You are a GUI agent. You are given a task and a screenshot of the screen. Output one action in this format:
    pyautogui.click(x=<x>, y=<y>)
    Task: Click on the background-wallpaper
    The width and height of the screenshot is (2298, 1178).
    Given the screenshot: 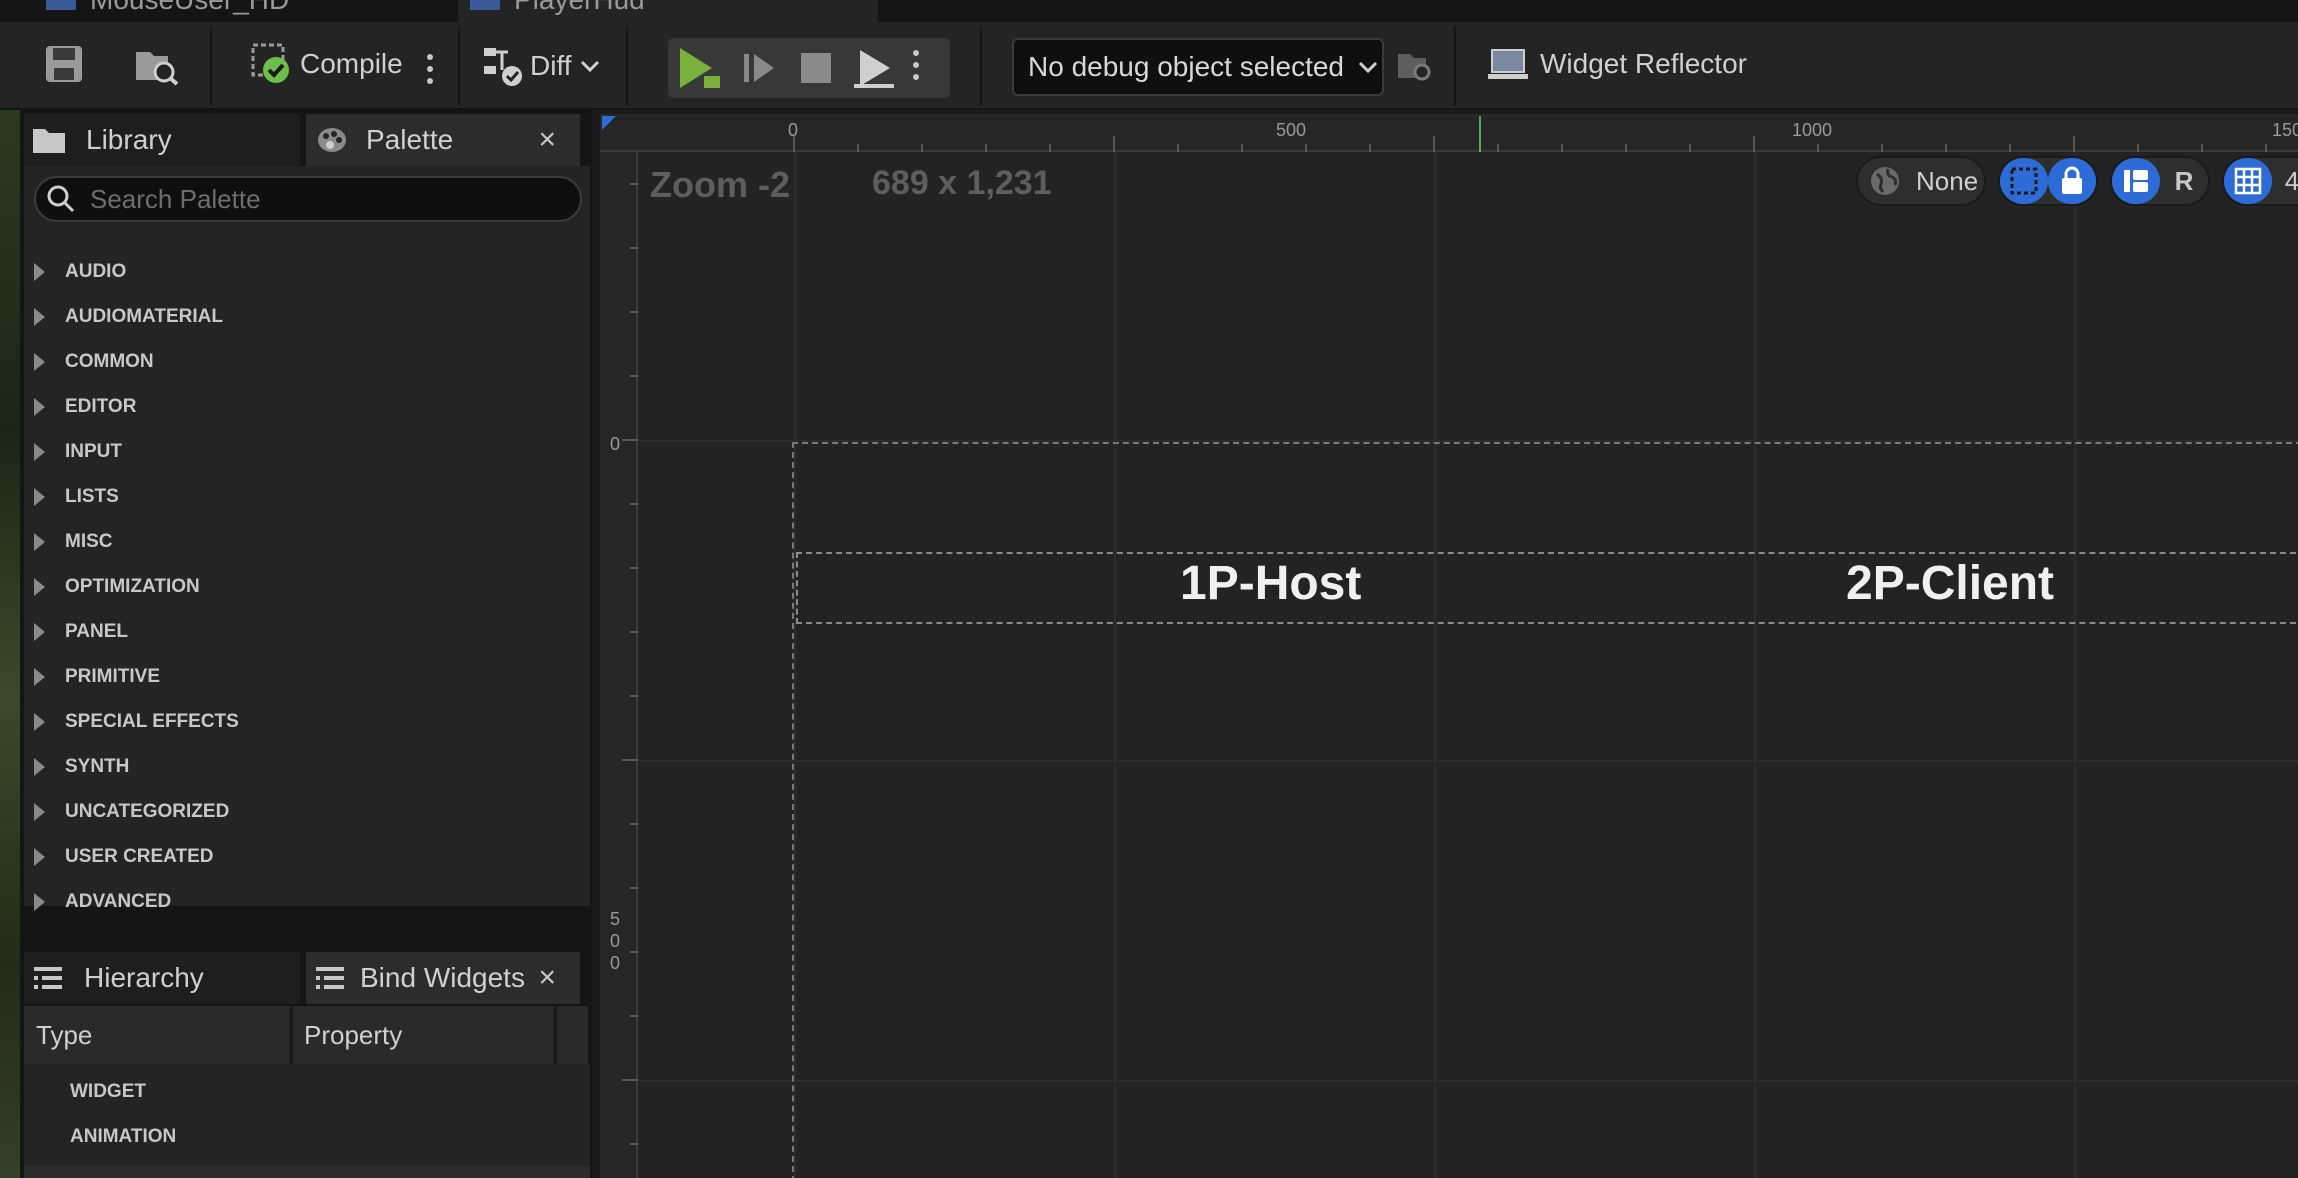 What is the action you would take?
    pyautogui.click(x=11, y=644)
    